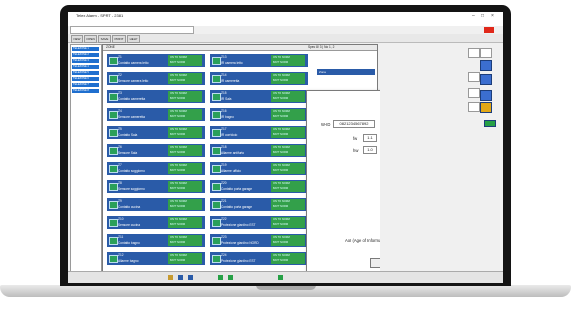  I want to click on close-icon: ×, so click(492, 16).